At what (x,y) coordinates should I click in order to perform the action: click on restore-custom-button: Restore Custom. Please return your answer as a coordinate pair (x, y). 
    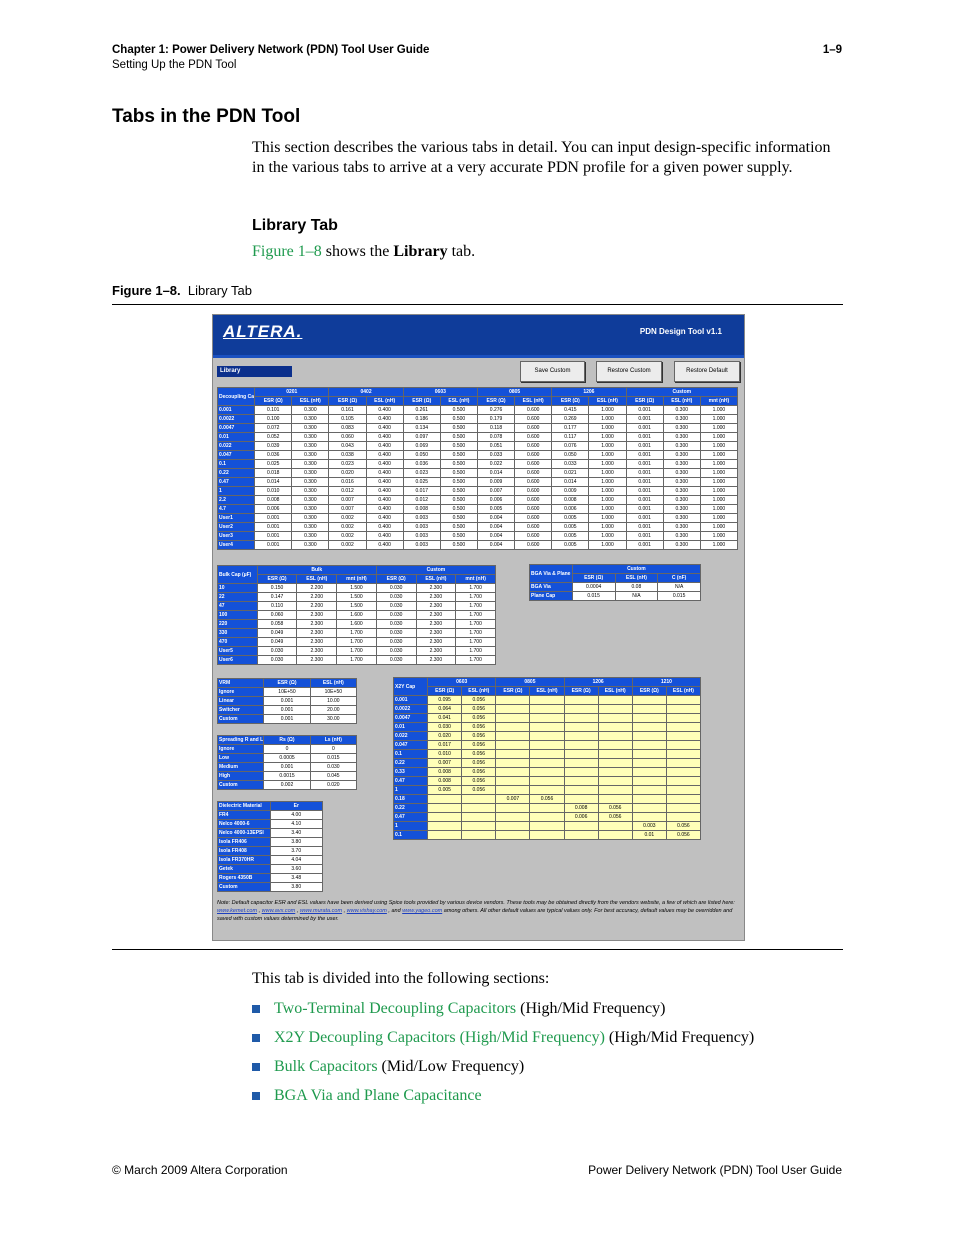
    Looking at the image, I should click on (629, 371).